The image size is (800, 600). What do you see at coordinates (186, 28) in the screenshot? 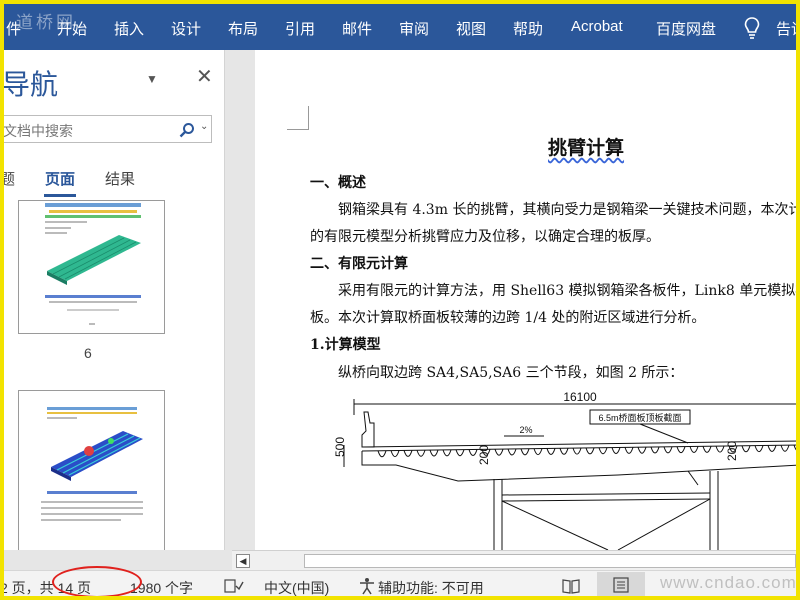
I see `tab-design: 设计` at bounding box center [186, 28].